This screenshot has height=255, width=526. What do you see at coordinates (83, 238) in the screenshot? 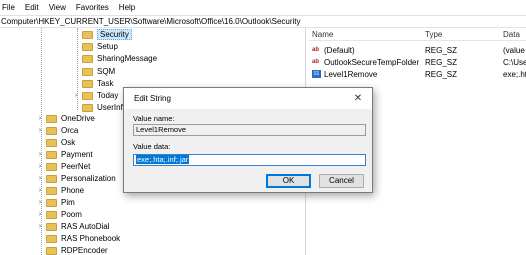
I see `tree-item-ras-phonebook: RAS Phonebook` at bounding box center [83, 238].